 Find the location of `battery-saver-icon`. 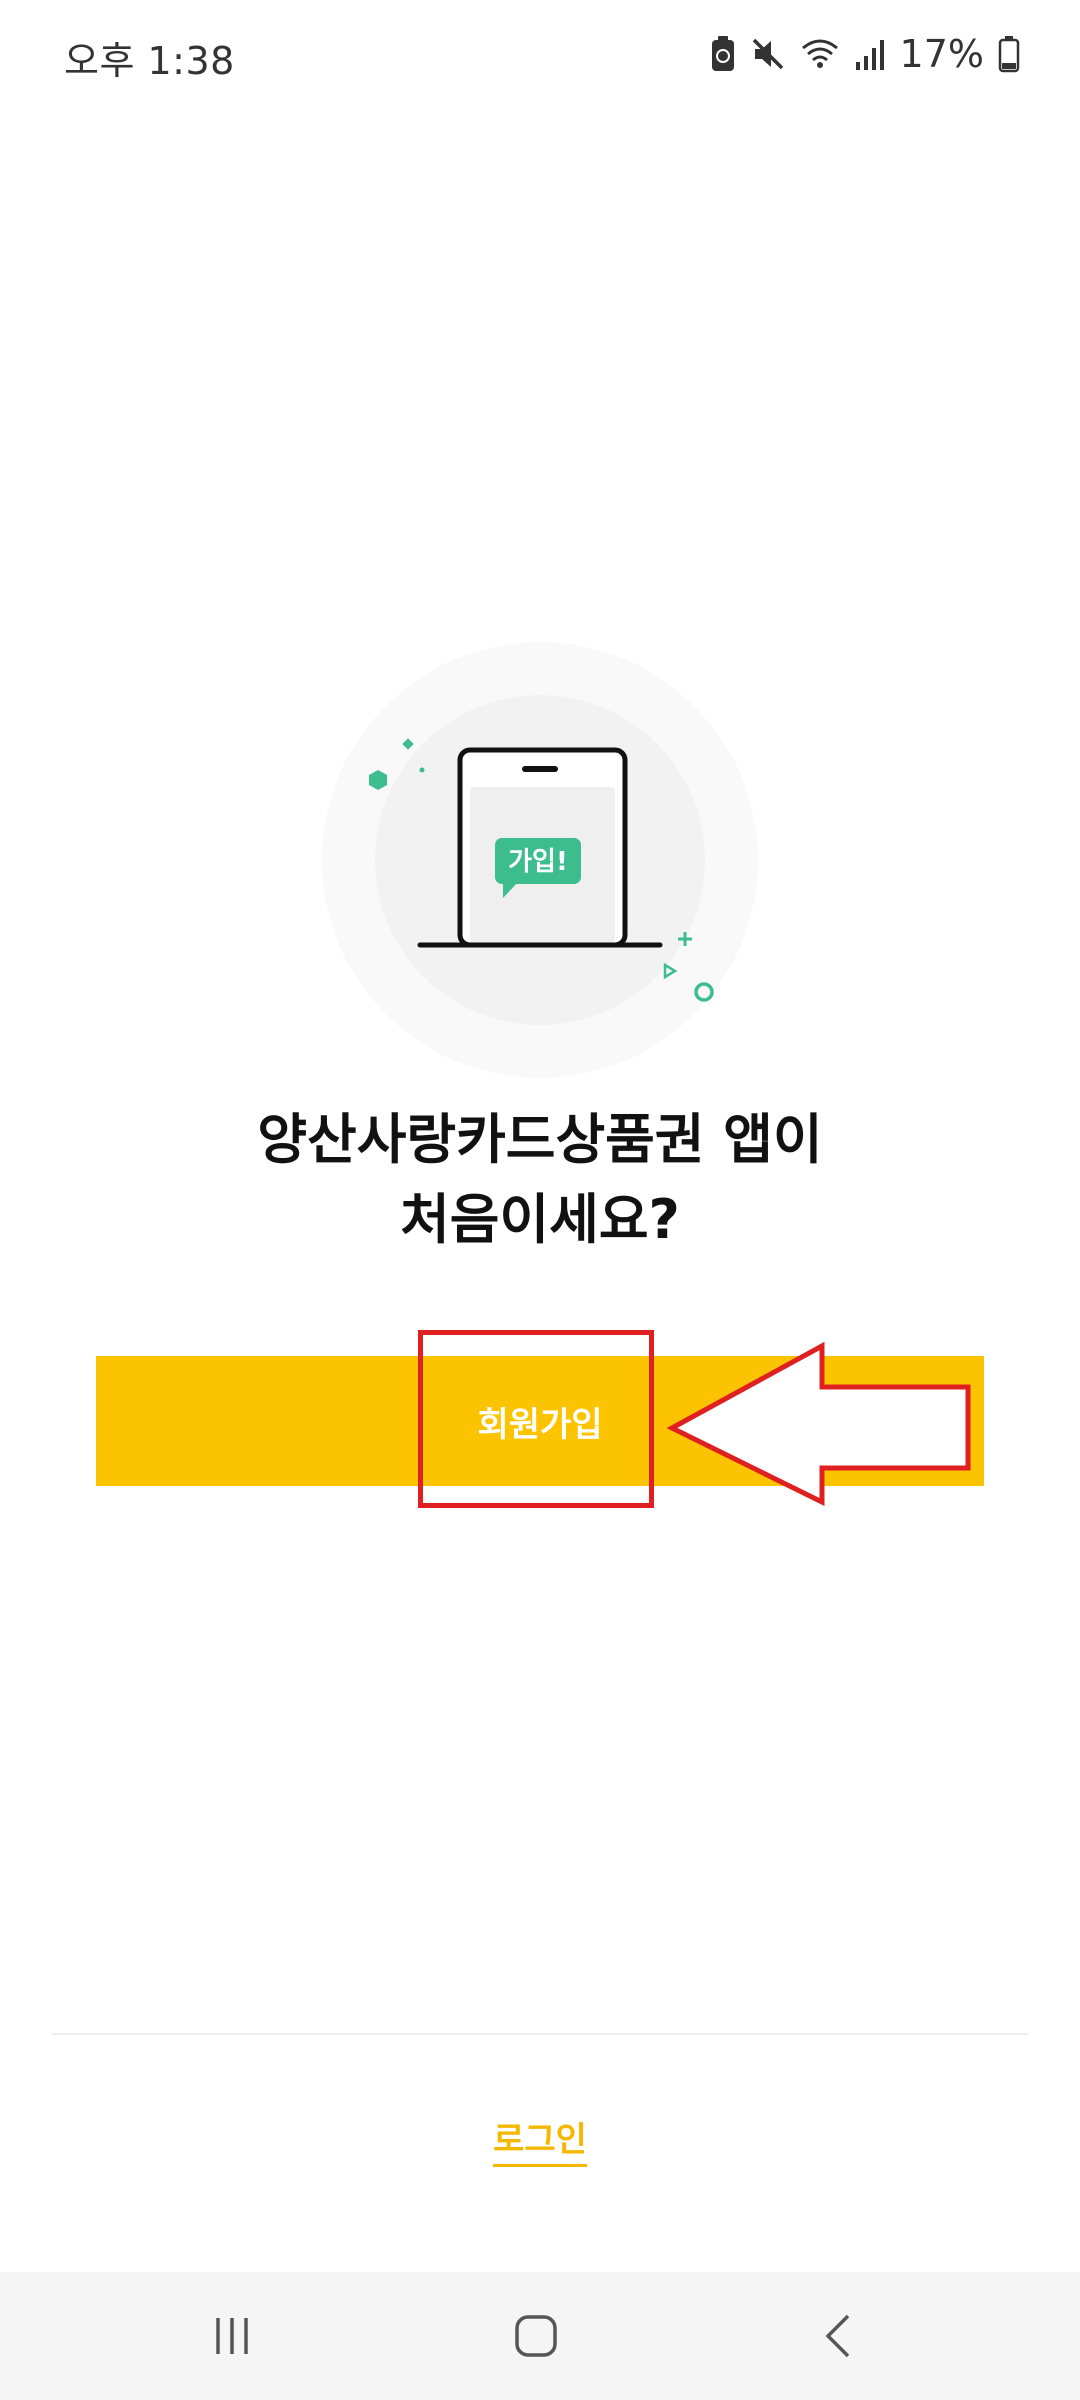

battery-saver-icon is located at coordinates (722, 53).